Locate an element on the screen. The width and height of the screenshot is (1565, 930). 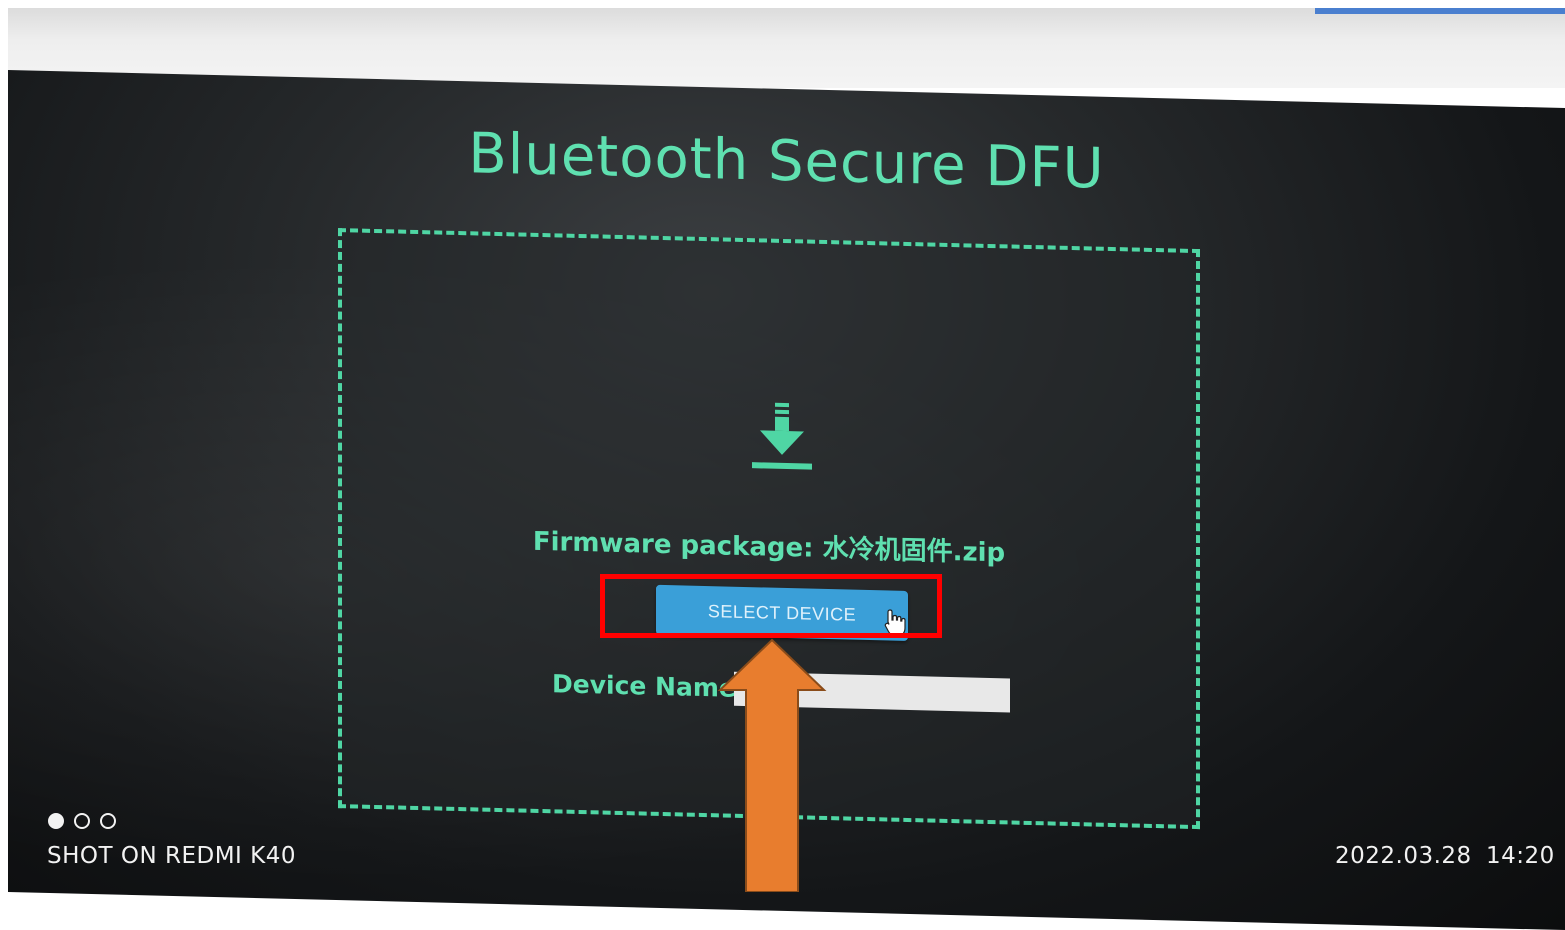
photo-page-indicator is located at coordinates (82, 821).